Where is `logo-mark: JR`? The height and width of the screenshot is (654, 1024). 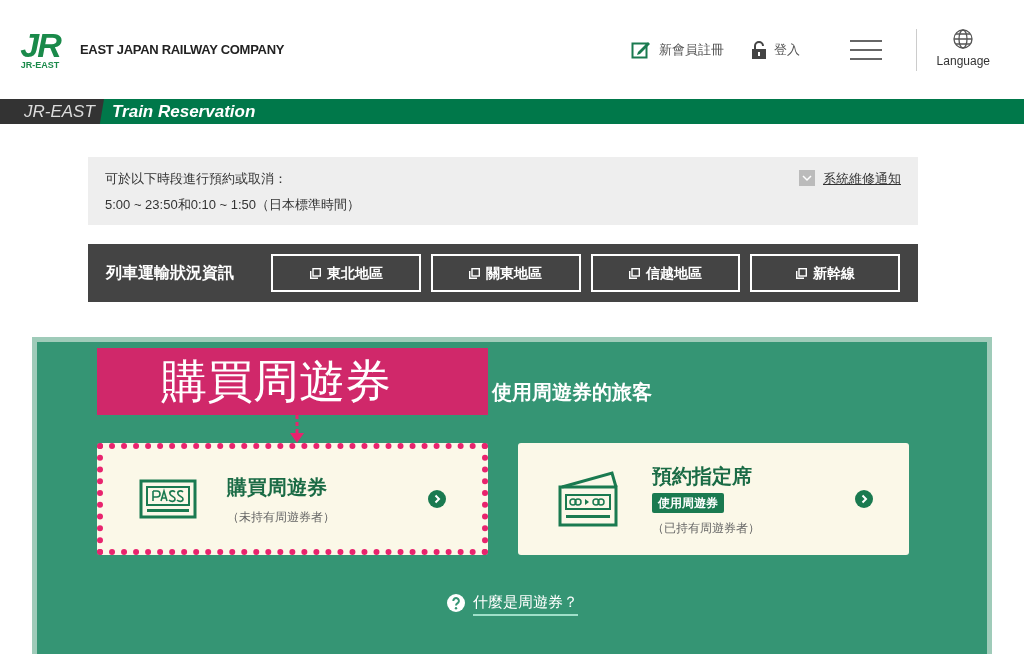
logo-mark: JR is located at coordinates (40, 44).